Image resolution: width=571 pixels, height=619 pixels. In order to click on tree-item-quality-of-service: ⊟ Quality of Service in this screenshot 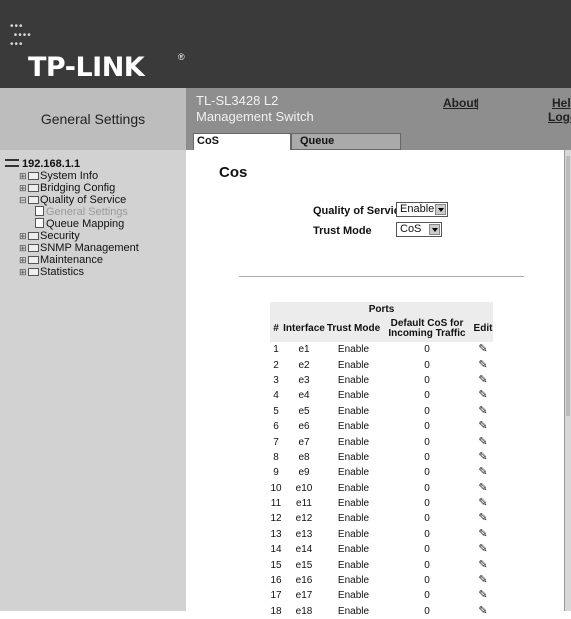, I will do `click(72, 200)`.